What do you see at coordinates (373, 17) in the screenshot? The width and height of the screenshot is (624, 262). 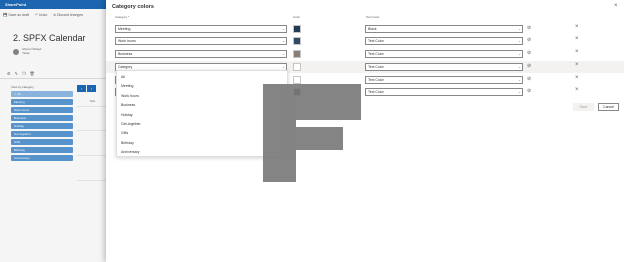 I see `column-header-text-color: Text Color` at bounding box center [373, 17].